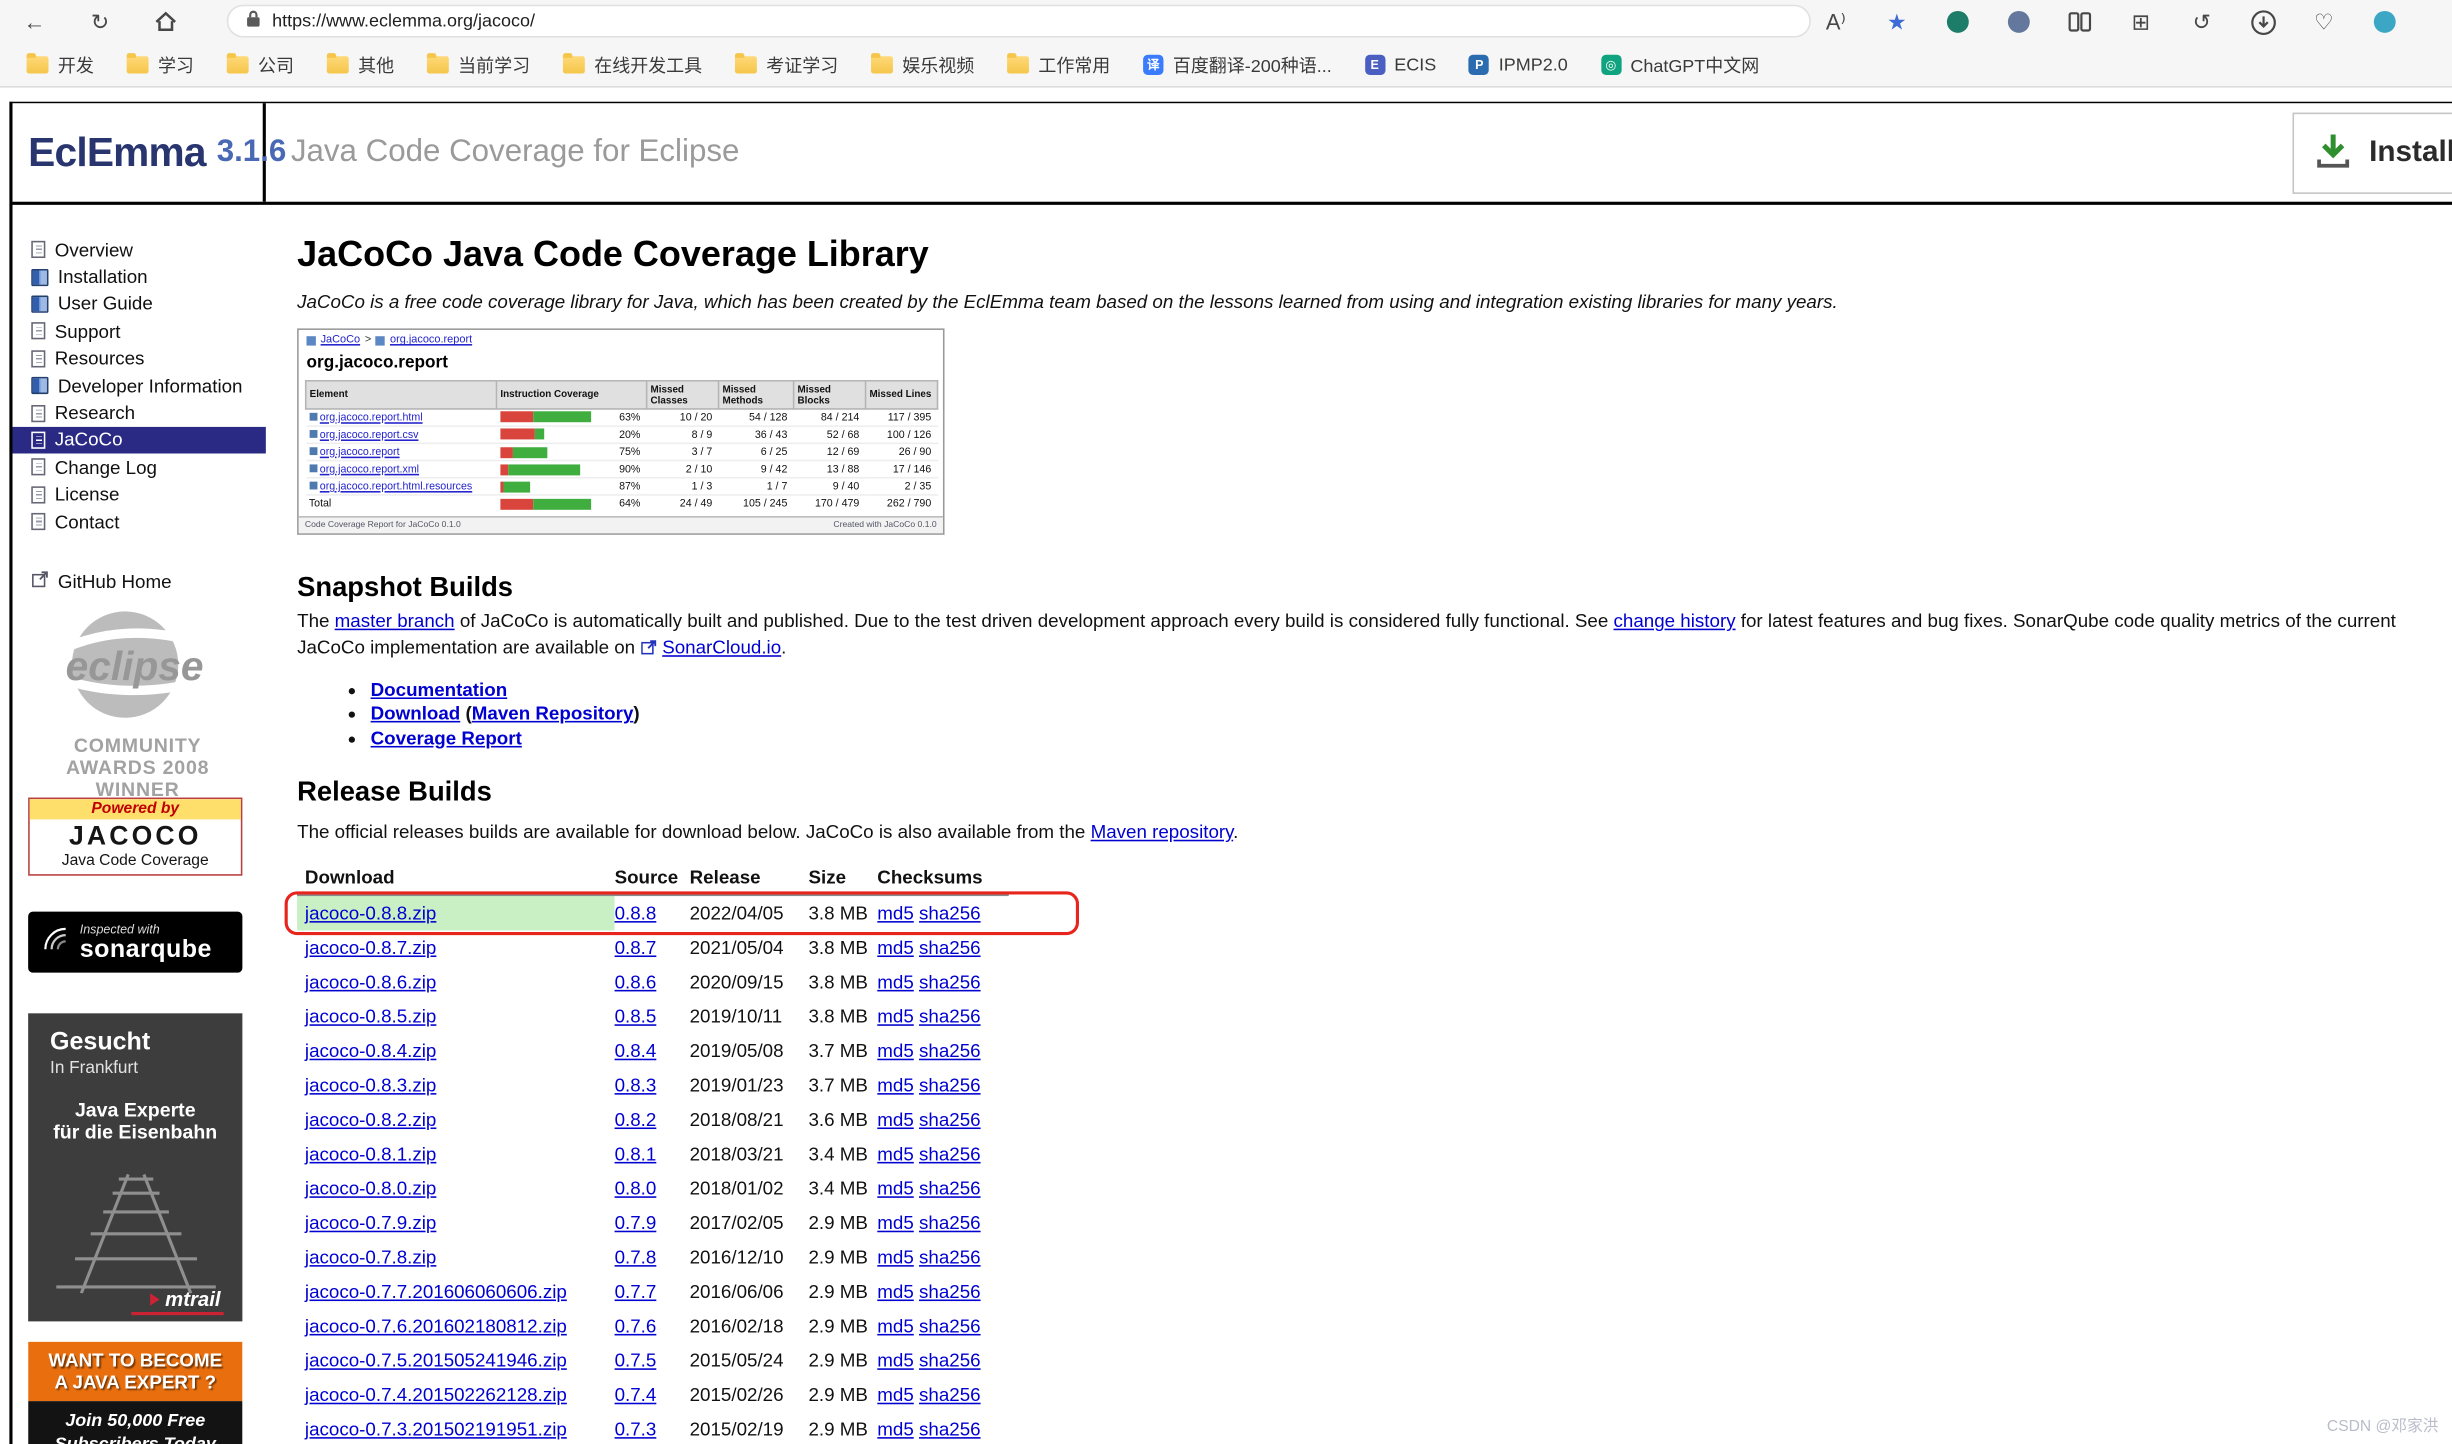  What do you see at coordinates (35, 22) in the screenshot?
I see `back-icon: ←` at bounding box center [35, 22].